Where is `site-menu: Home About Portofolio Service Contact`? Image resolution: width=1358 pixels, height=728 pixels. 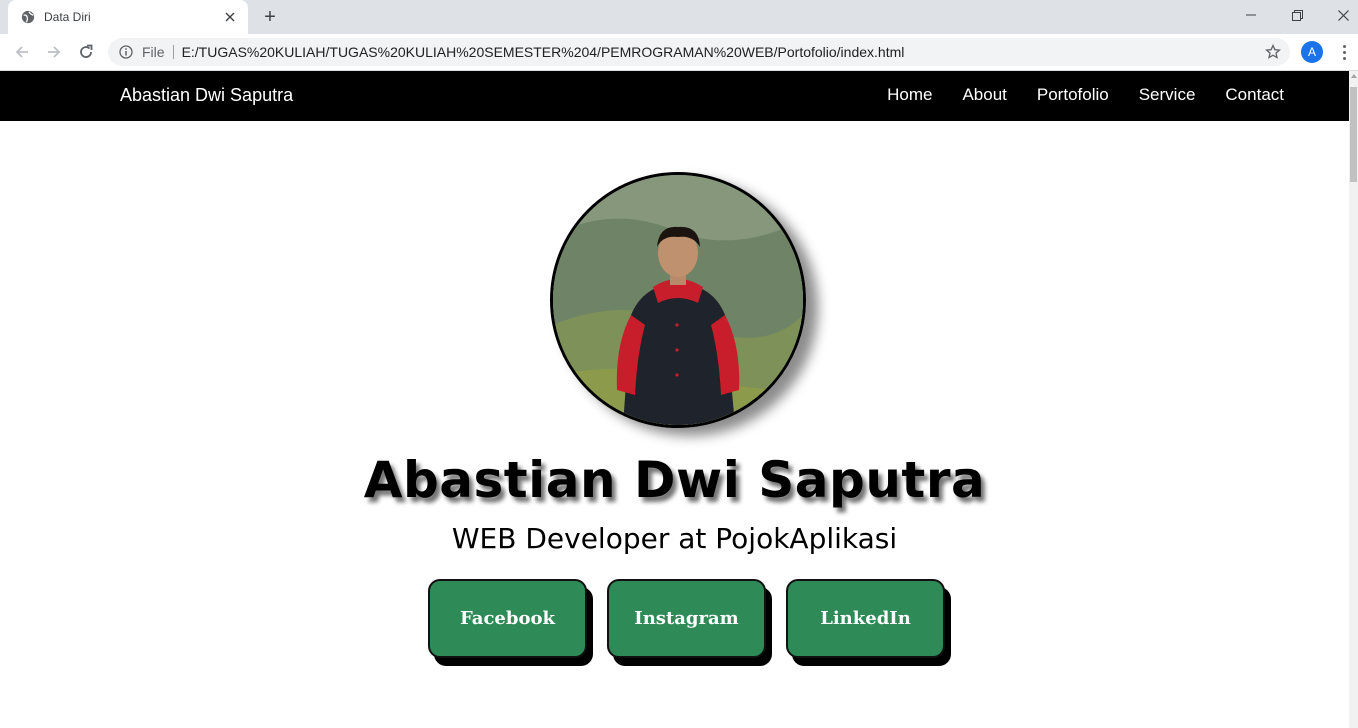 site-menu: Home About Portofolio Service Contact is located at coordinates (1085, 95).